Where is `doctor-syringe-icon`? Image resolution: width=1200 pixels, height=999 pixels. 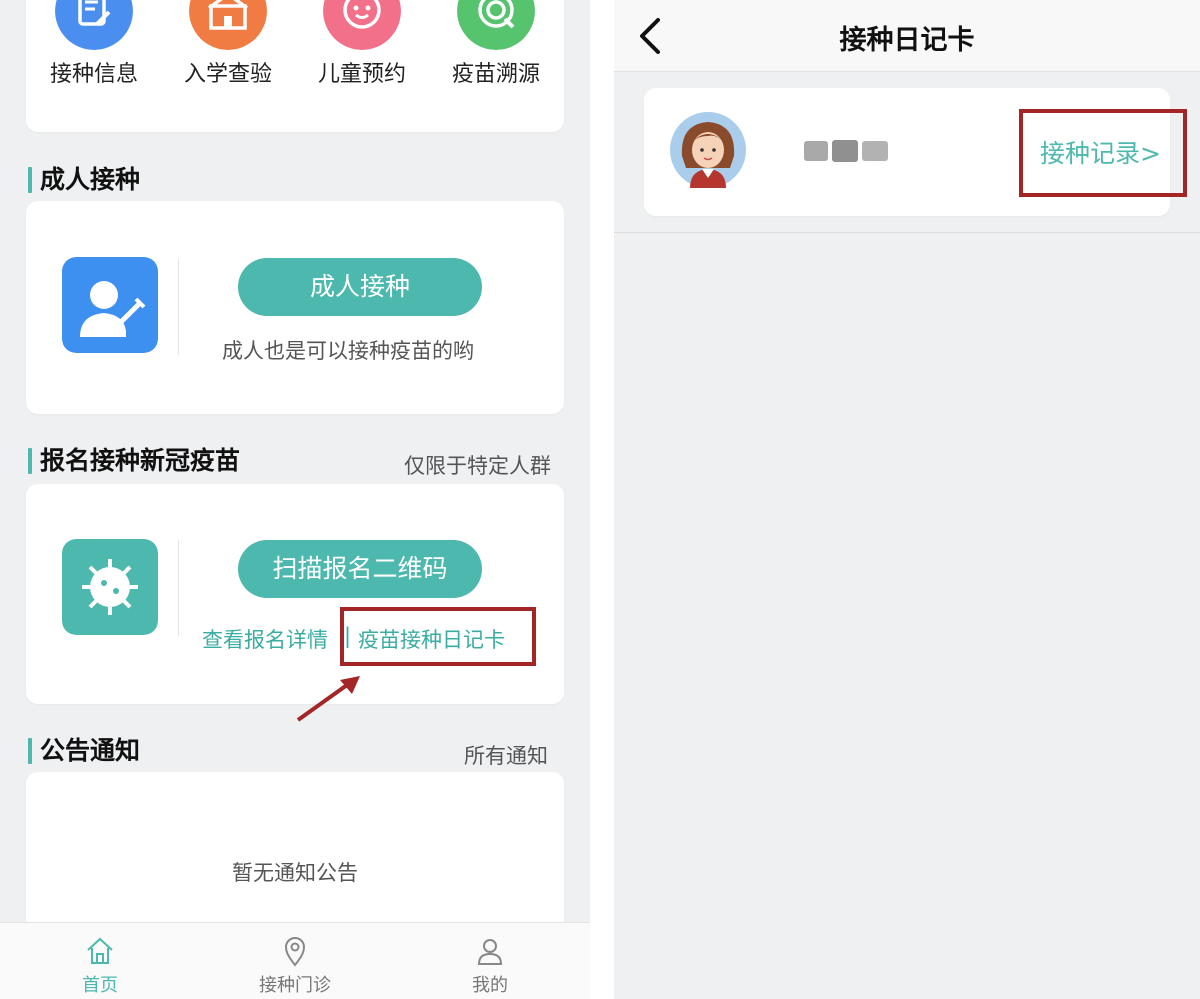
doctor-syringe-icon is located at coordinates (110, 305).